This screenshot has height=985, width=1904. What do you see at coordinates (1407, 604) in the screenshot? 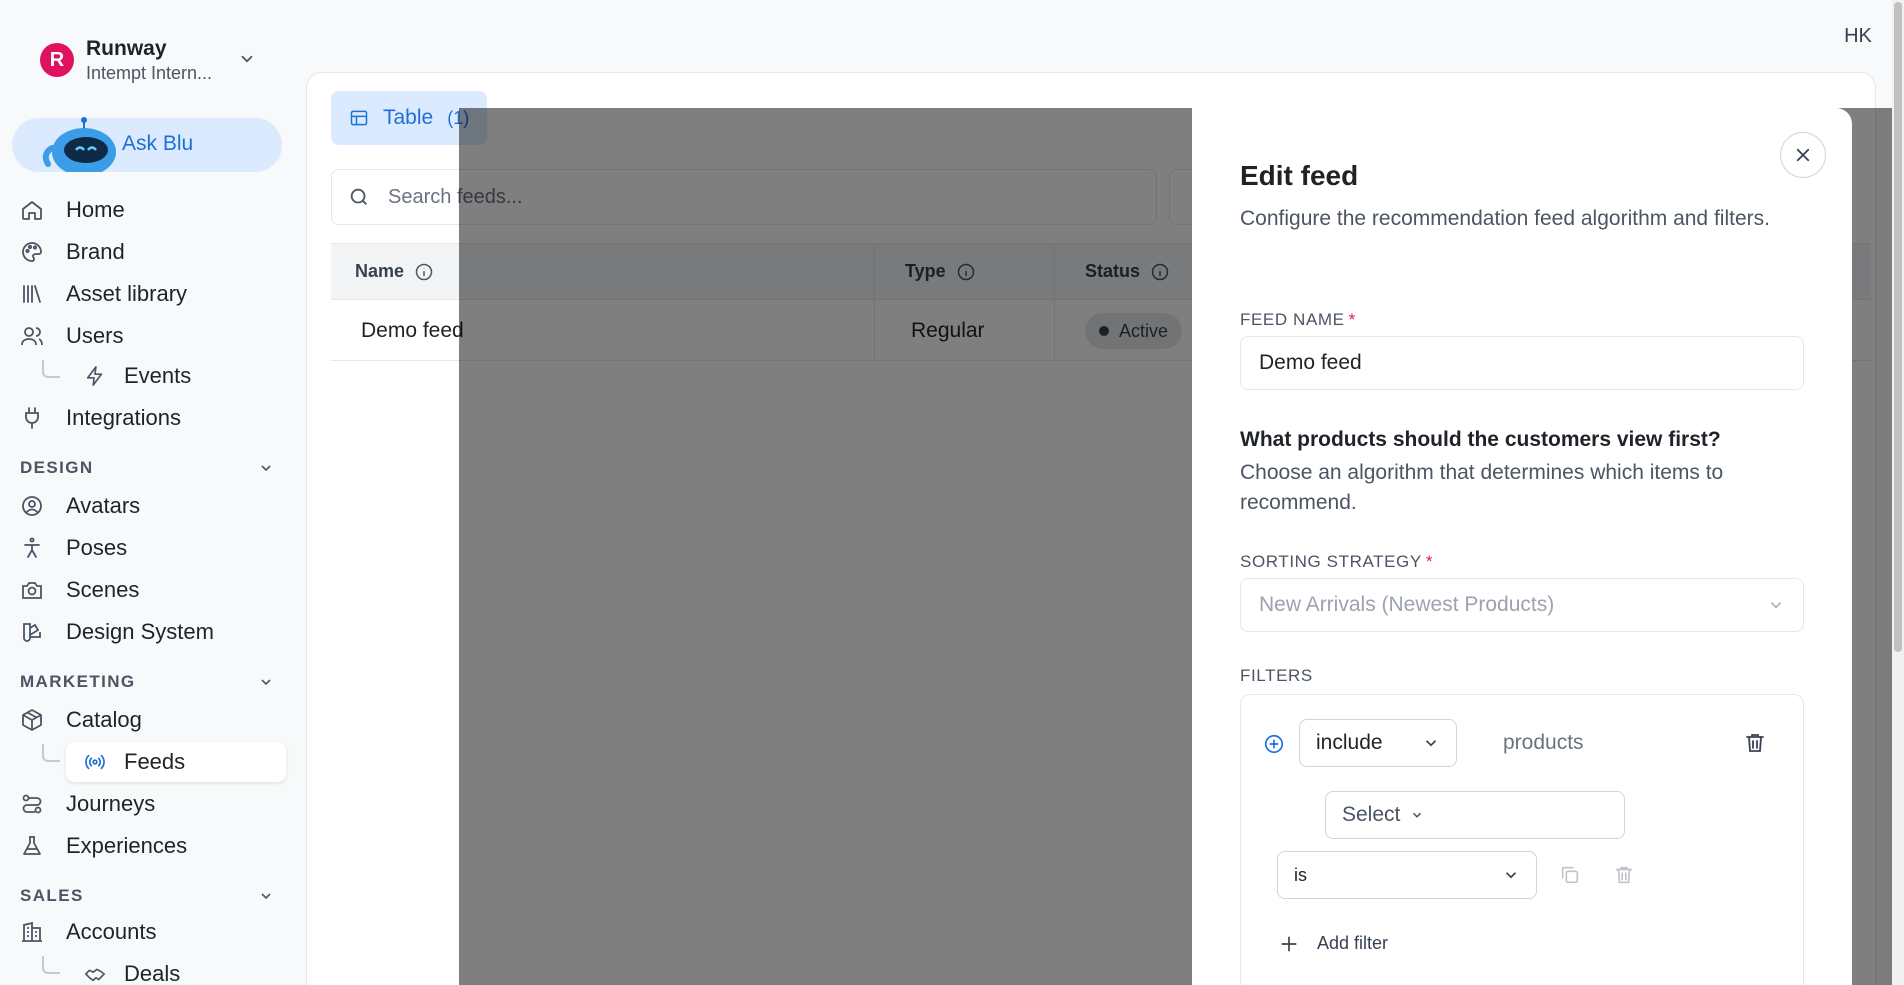
I see `sorting-strategy-value: New Arrivals (Newest Products)` at bounding box center [1407, 604].